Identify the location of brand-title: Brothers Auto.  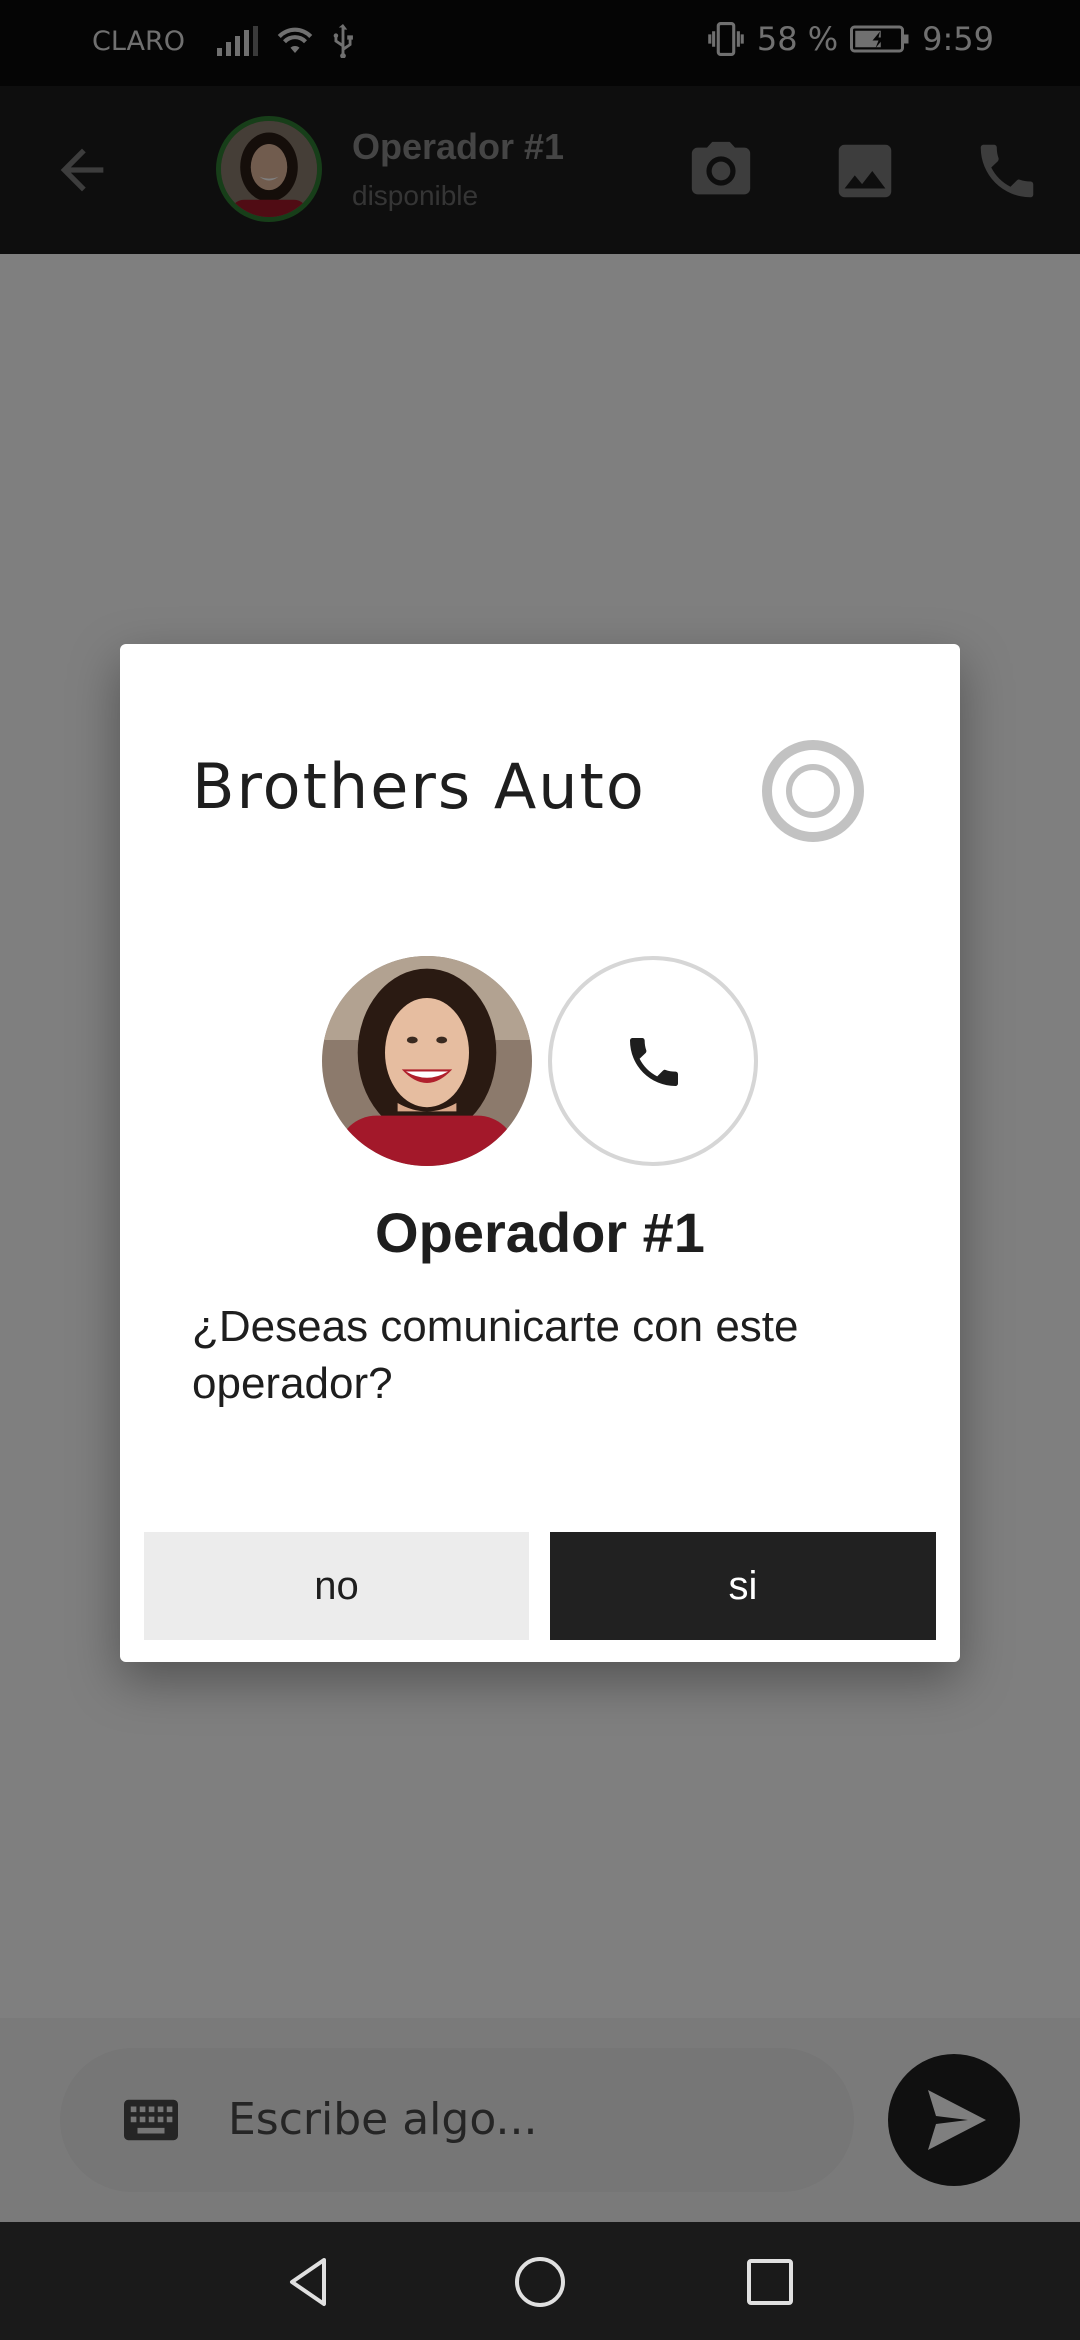
(419, 786).